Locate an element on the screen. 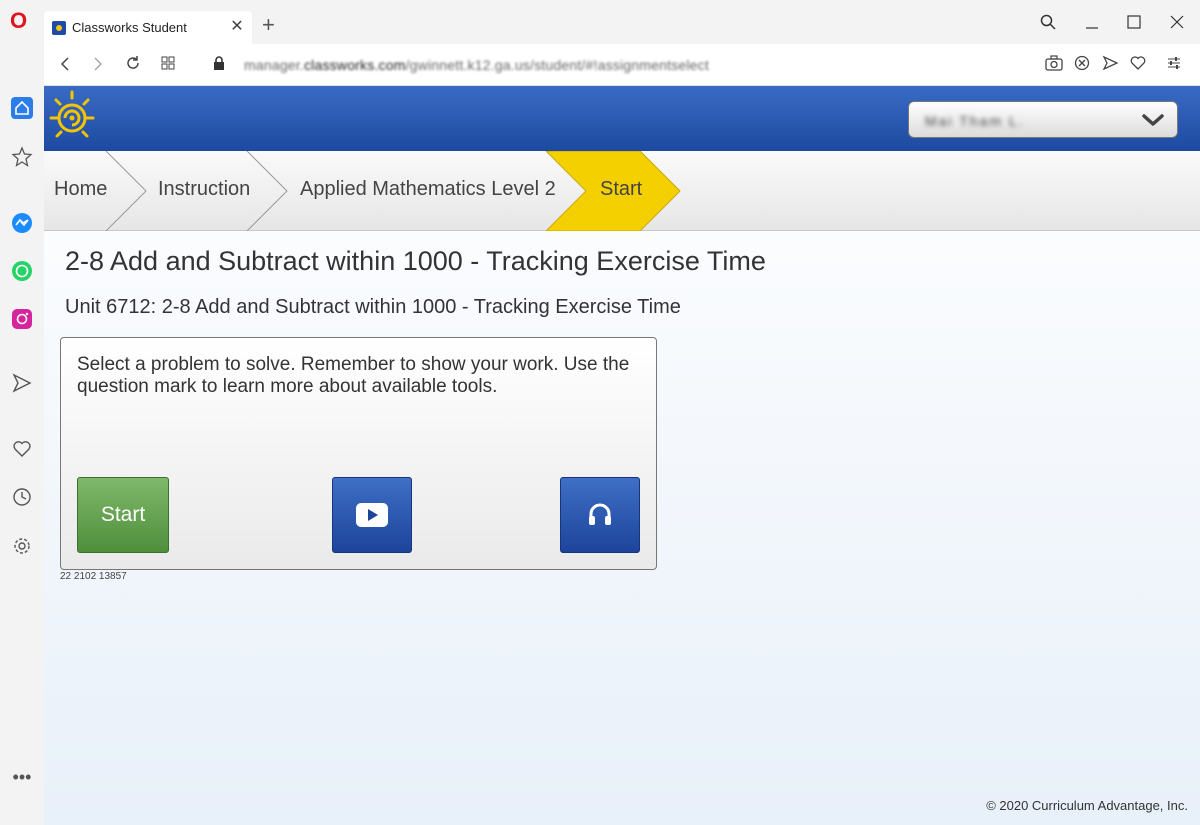 Image resolution: width=1200 pixels, height=825 pixels. copyright-text: © 2020 Curriculum Advantage, Inc. is located at coordinates (1087, 805).